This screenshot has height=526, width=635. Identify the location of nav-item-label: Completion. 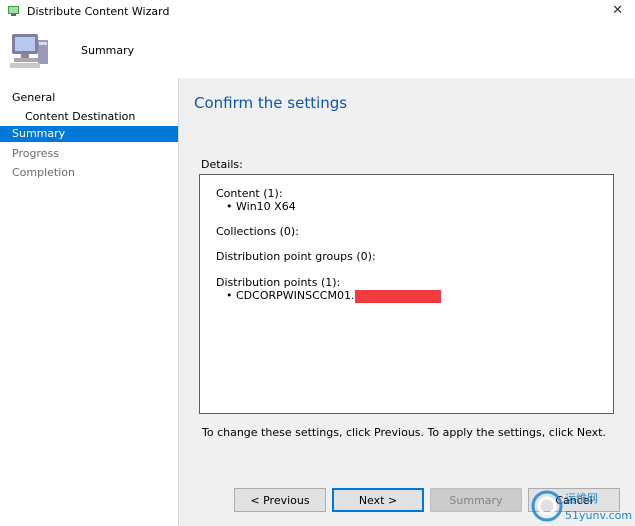
(44, 172).